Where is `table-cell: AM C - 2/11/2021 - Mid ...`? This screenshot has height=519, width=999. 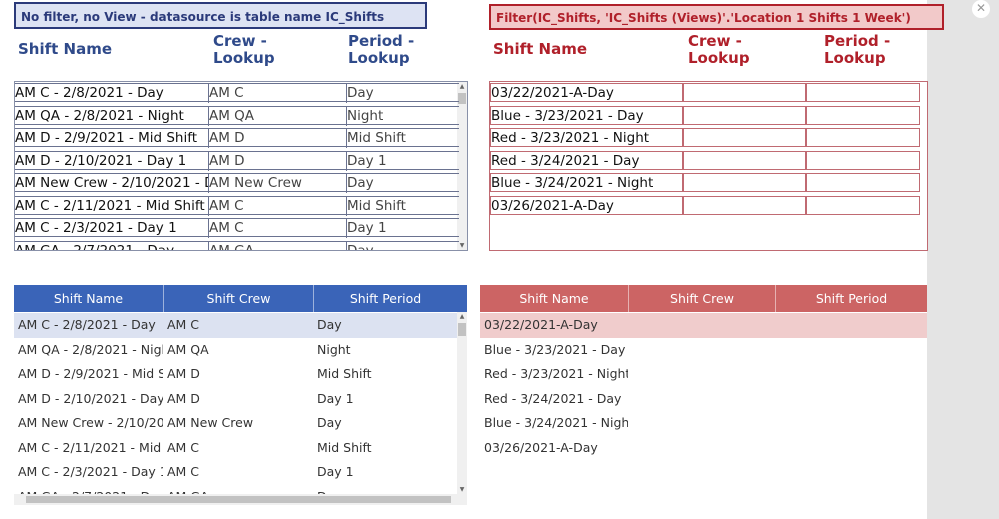 table-cell: AM C - 2/11/2021 - Mid ... is located at coordinates (90, 447).